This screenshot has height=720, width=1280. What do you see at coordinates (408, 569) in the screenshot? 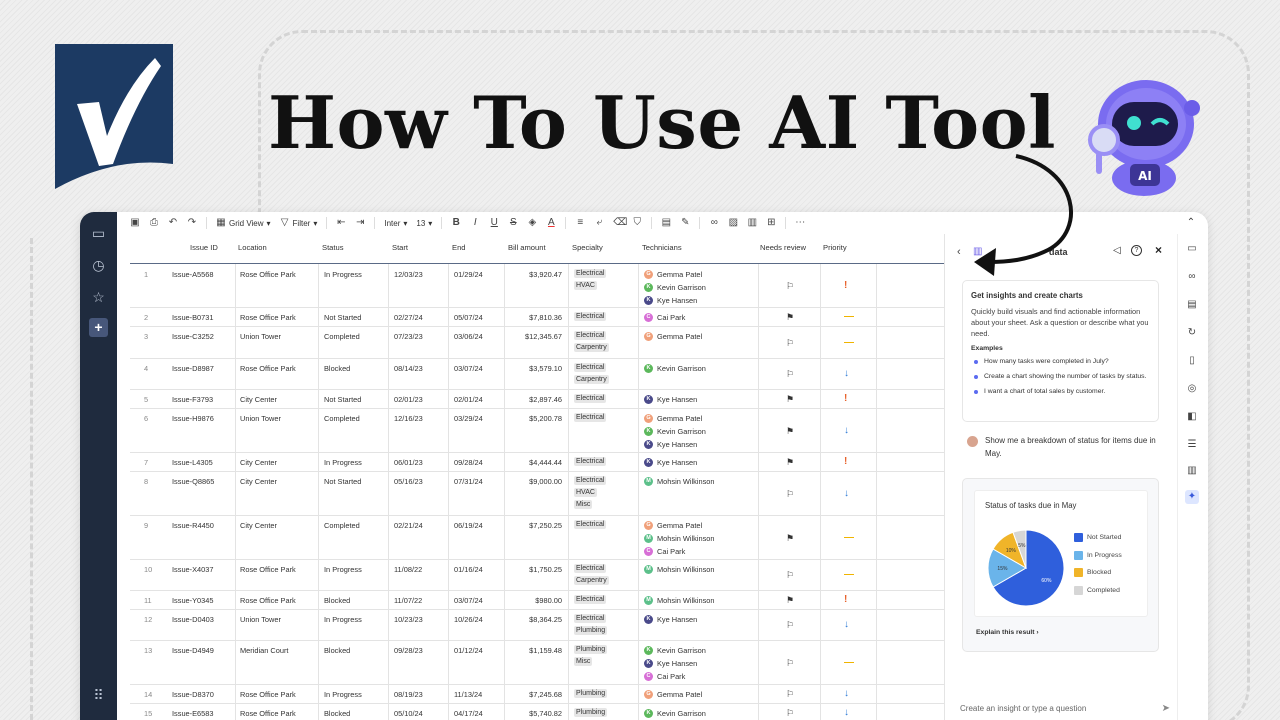
I see `start-cell: 11/08/22` at bounding box center [408, 569].